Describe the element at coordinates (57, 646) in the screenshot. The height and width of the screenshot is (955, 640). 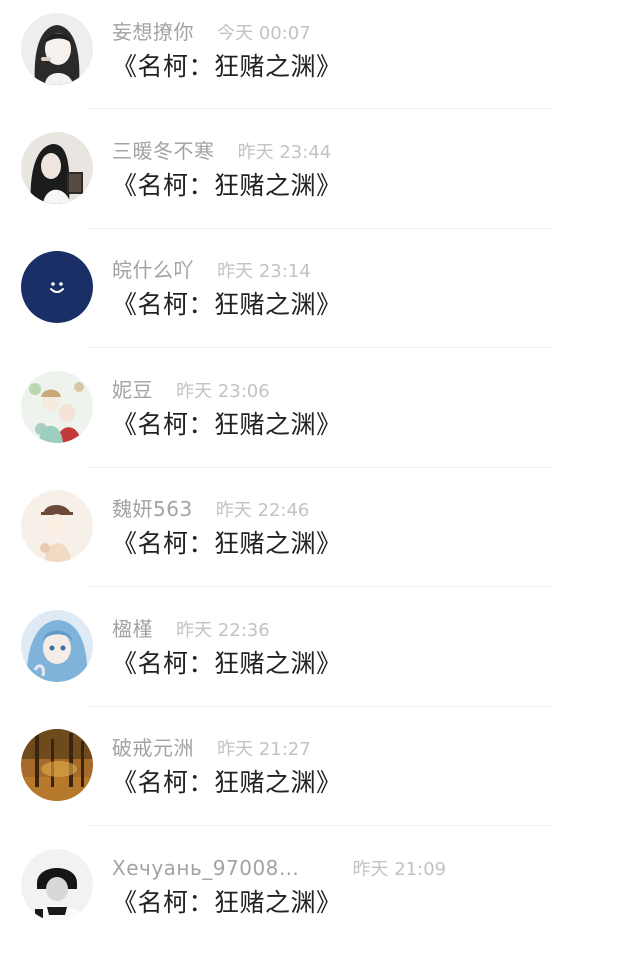
I see `anime-blue-hair-avatar` at that location.